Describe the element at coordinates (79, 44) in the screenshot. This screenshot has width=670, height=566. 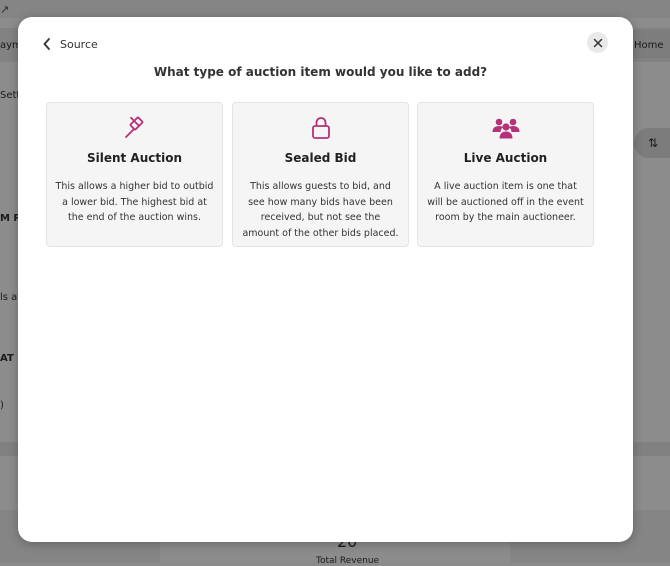
I see `back-button-label: Source` at that location.